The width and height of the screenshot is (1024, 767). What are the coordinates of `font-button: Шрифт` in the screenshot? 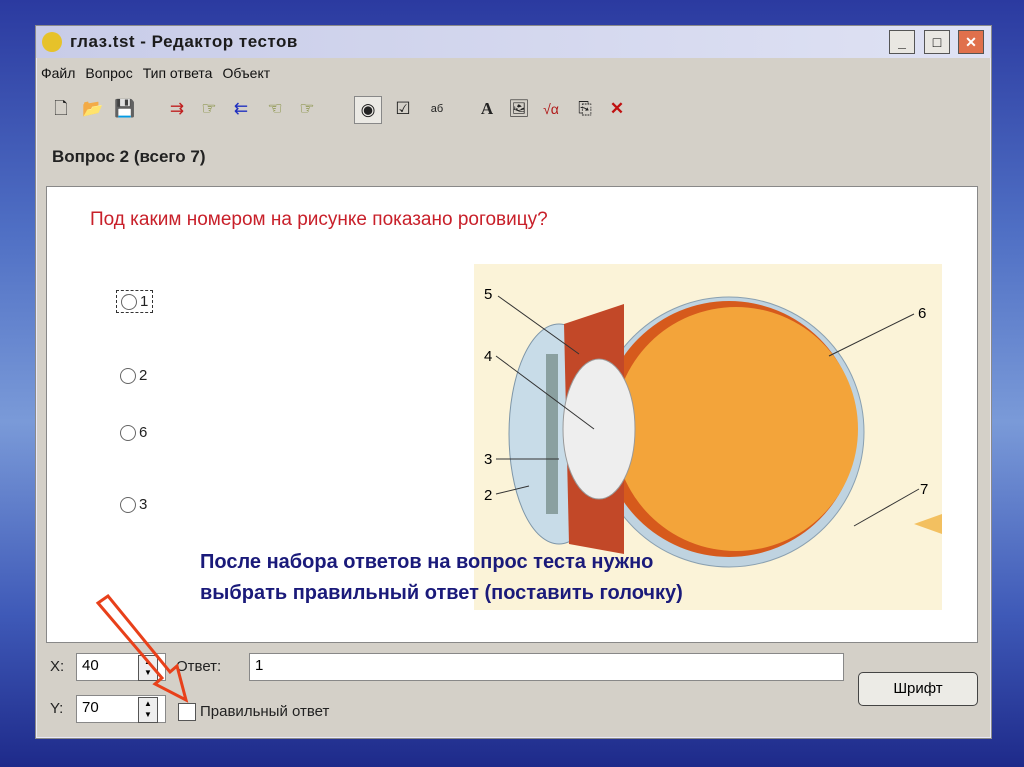 It's located at (918, 689).